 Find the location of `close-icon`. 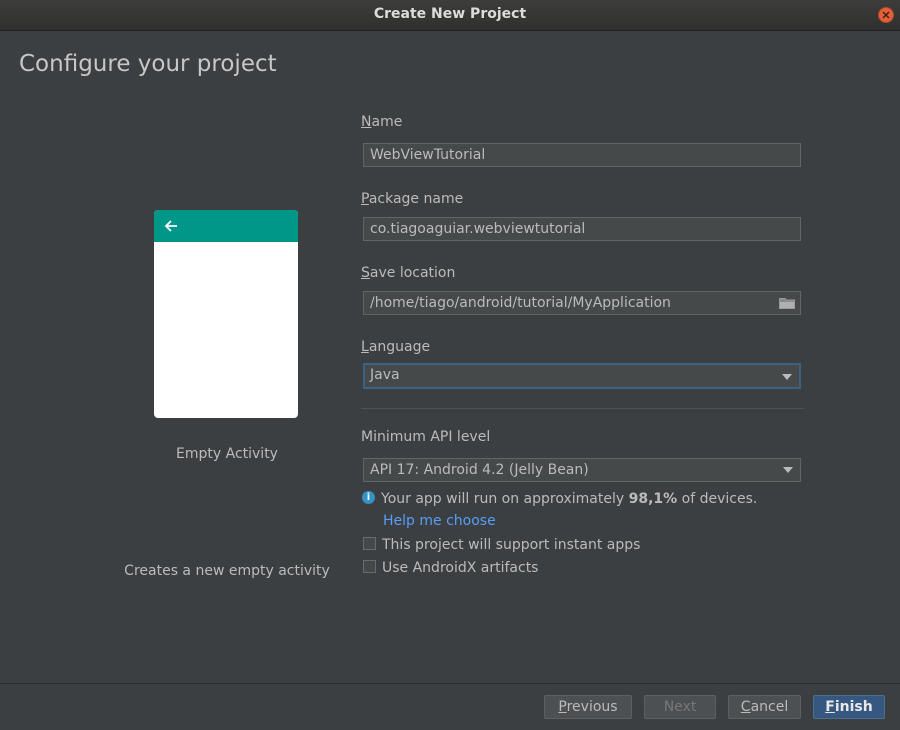

close-icon is located at coordinates (886, 15).